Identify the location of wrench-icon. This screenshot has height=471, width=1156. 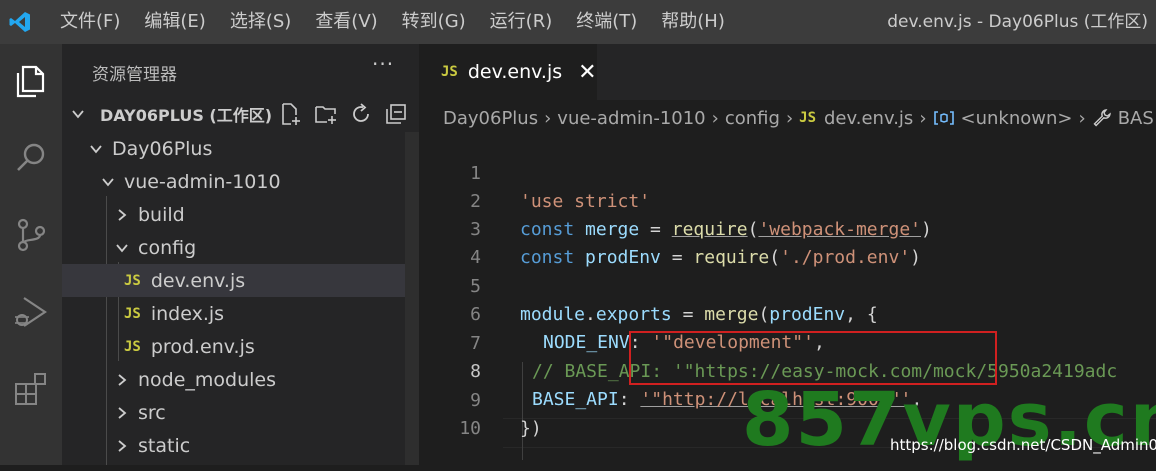
(1102, 118).